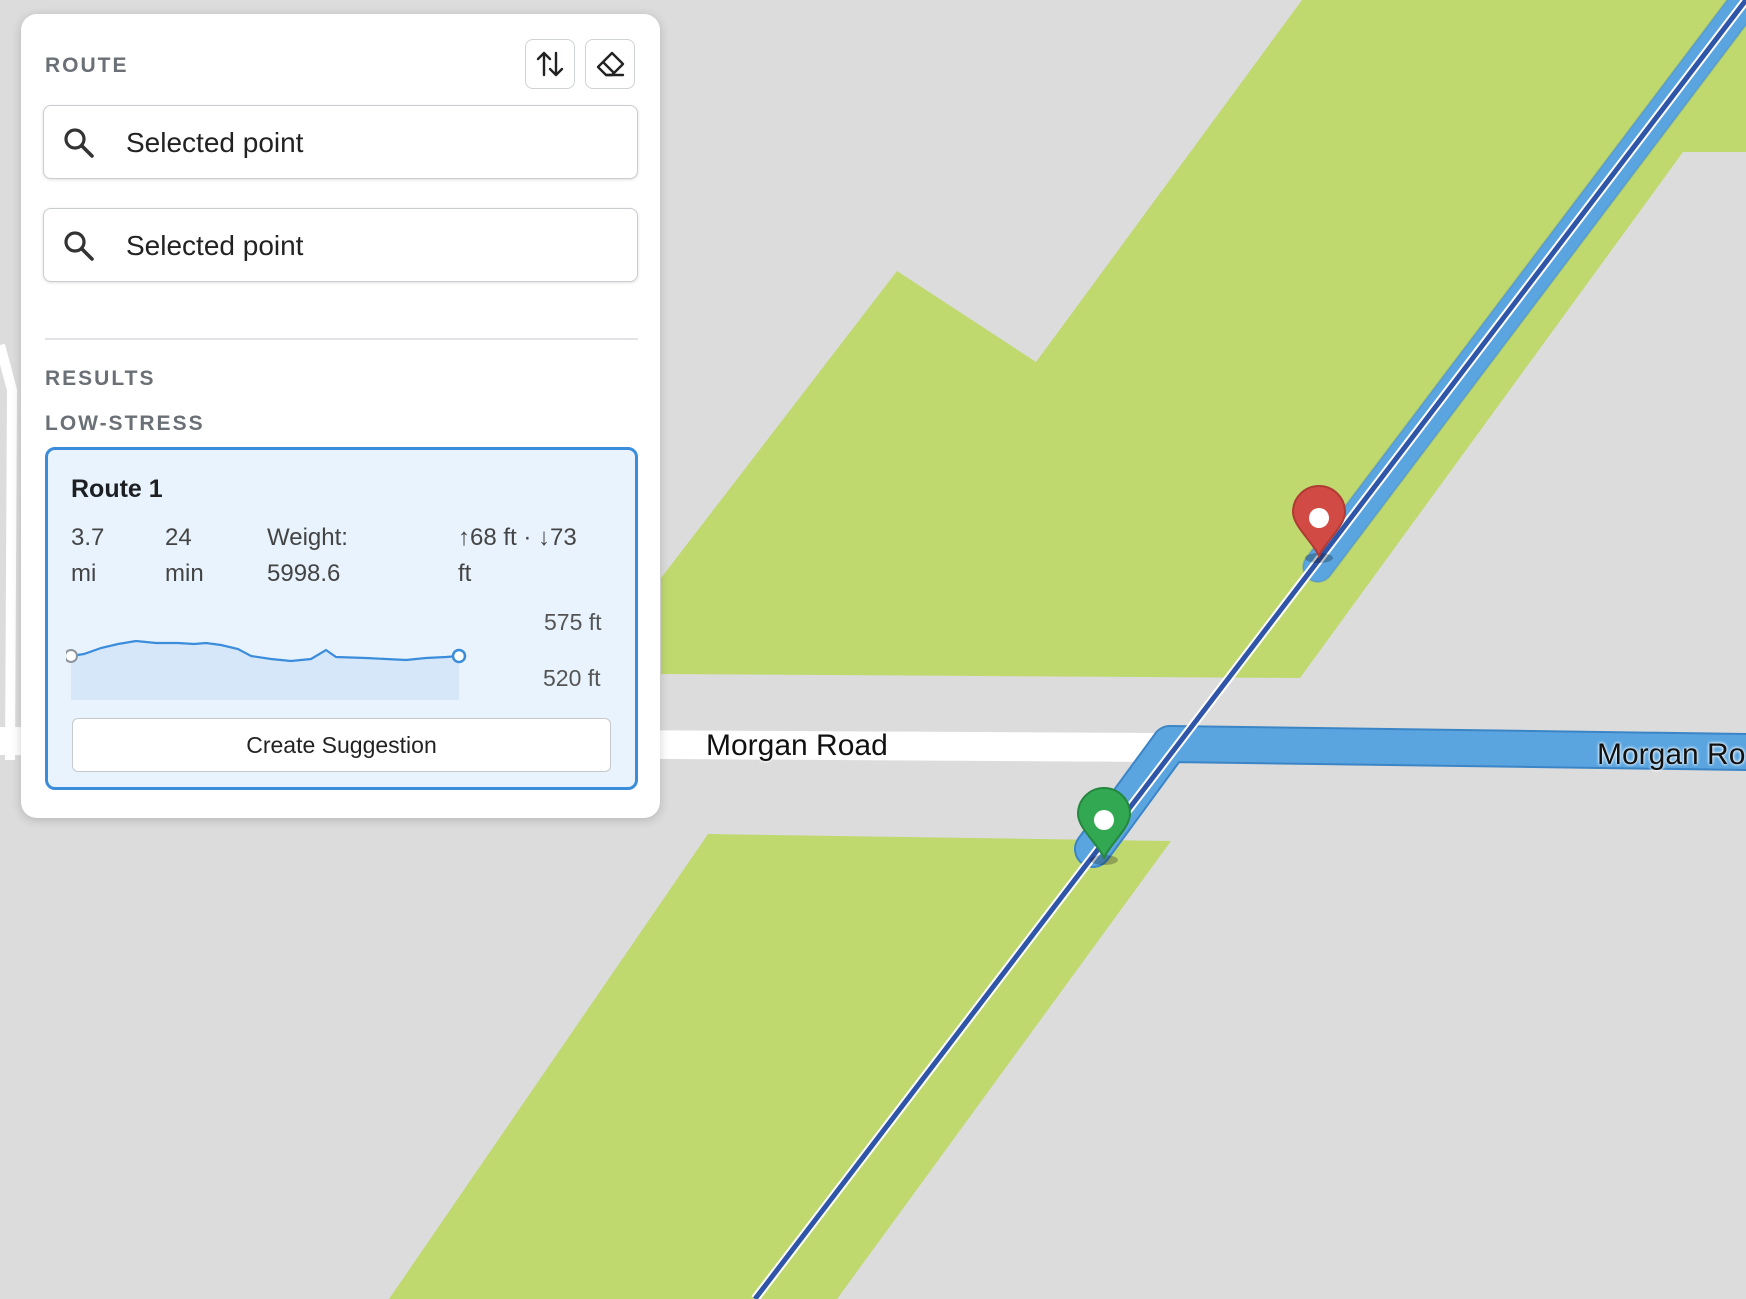 The height and width of the screenshot is (1299, 1746). I want to click on origin-input, so click(371, 143).